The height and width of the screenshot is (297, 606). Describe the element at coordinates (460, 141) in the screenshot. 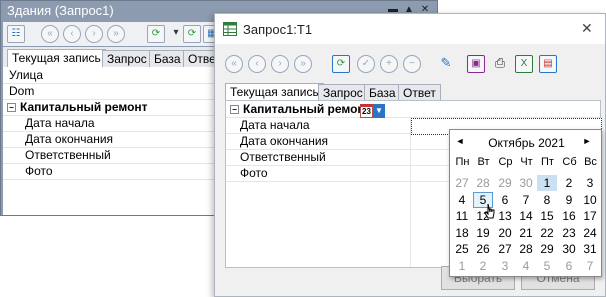

I see `prev-month-icon: ◄` at that location.